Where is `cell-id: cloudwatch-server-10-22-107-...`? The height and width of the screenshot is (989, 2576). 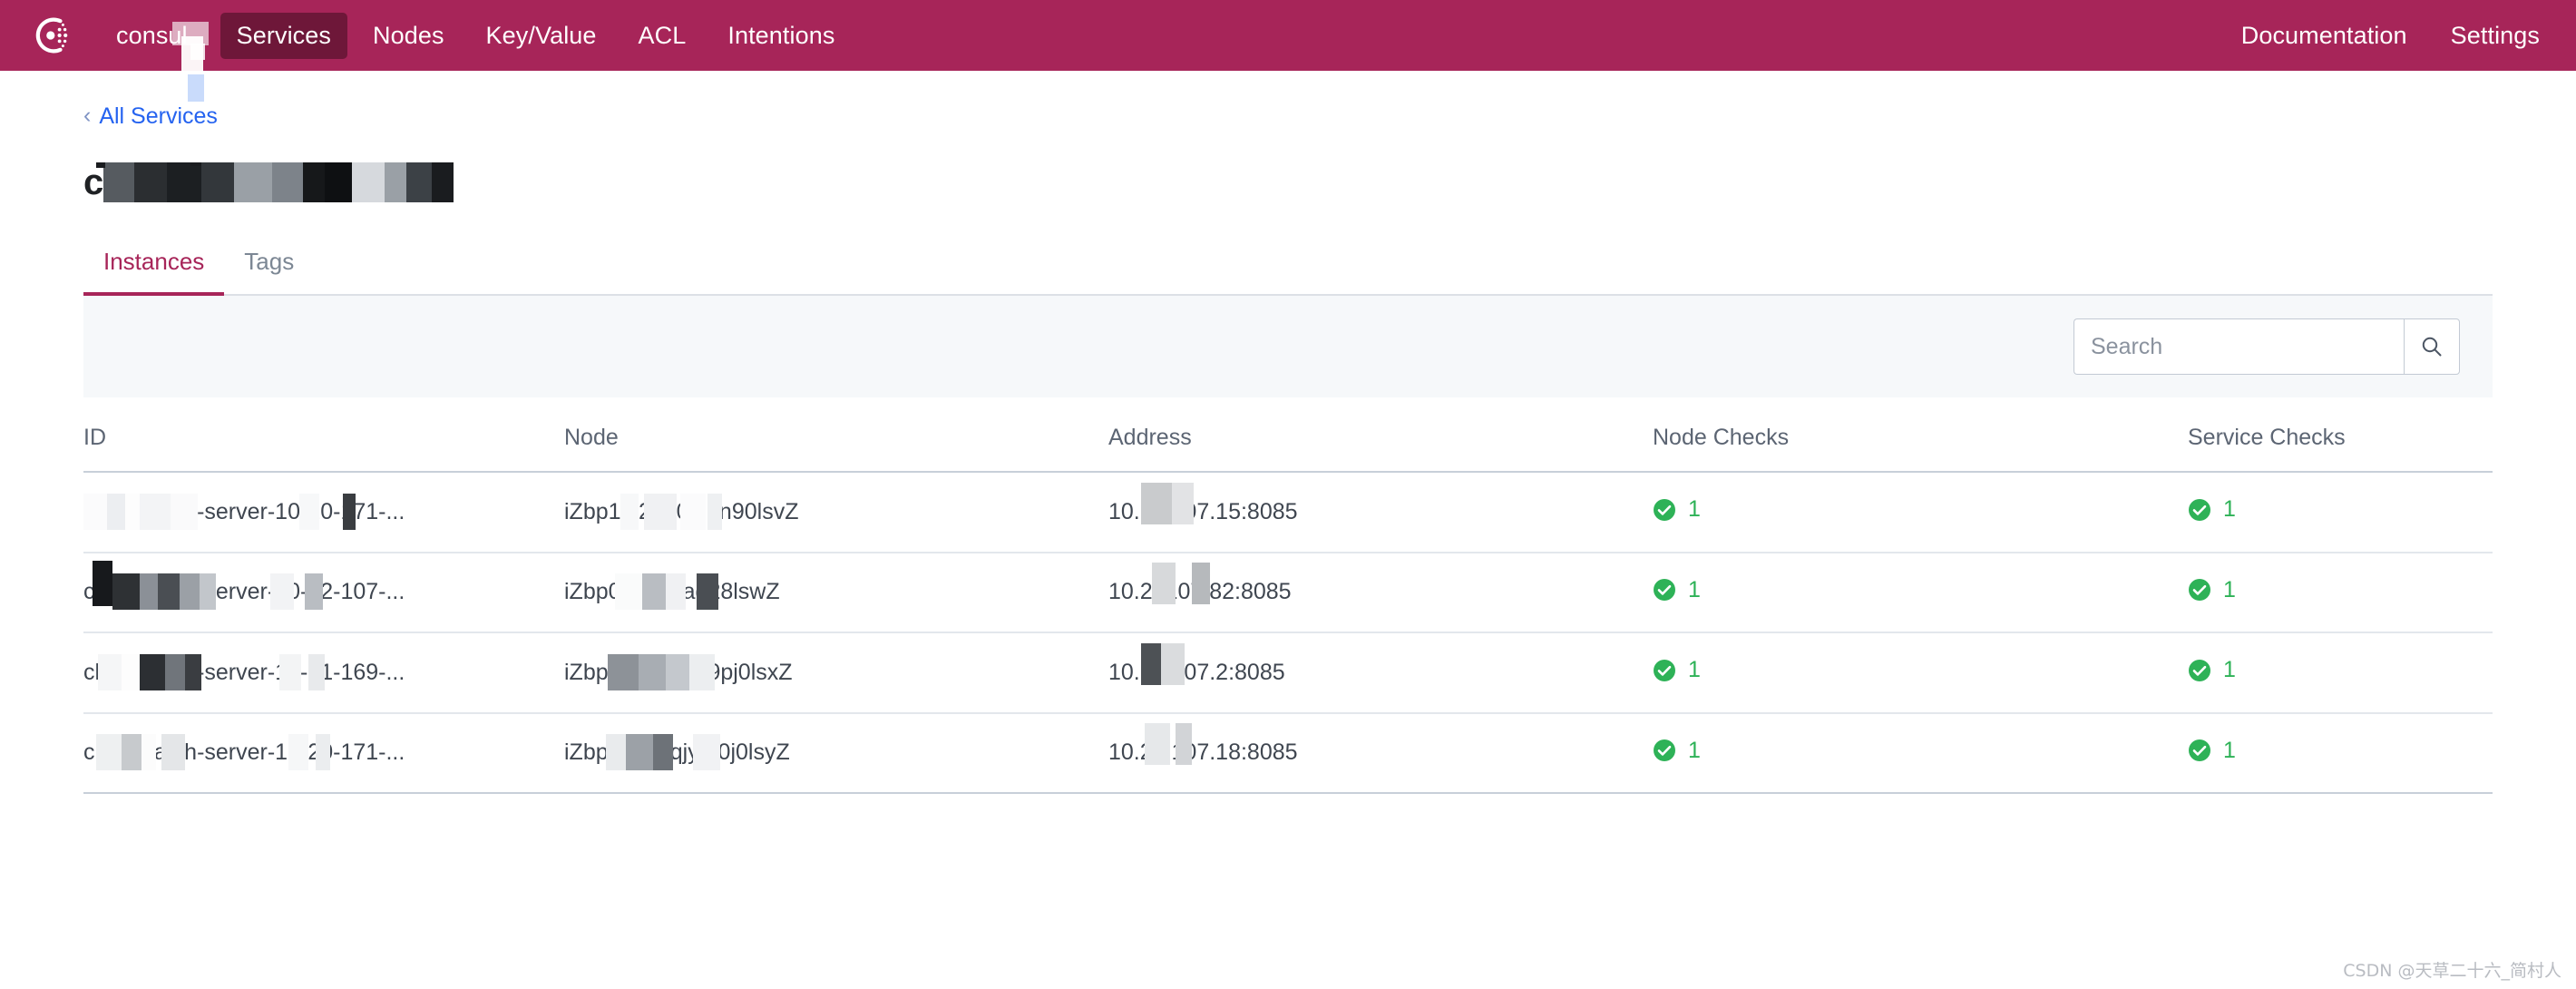
cell-id: cloudwatch-server-10-22-107-... is located at coordinates (323, 592).